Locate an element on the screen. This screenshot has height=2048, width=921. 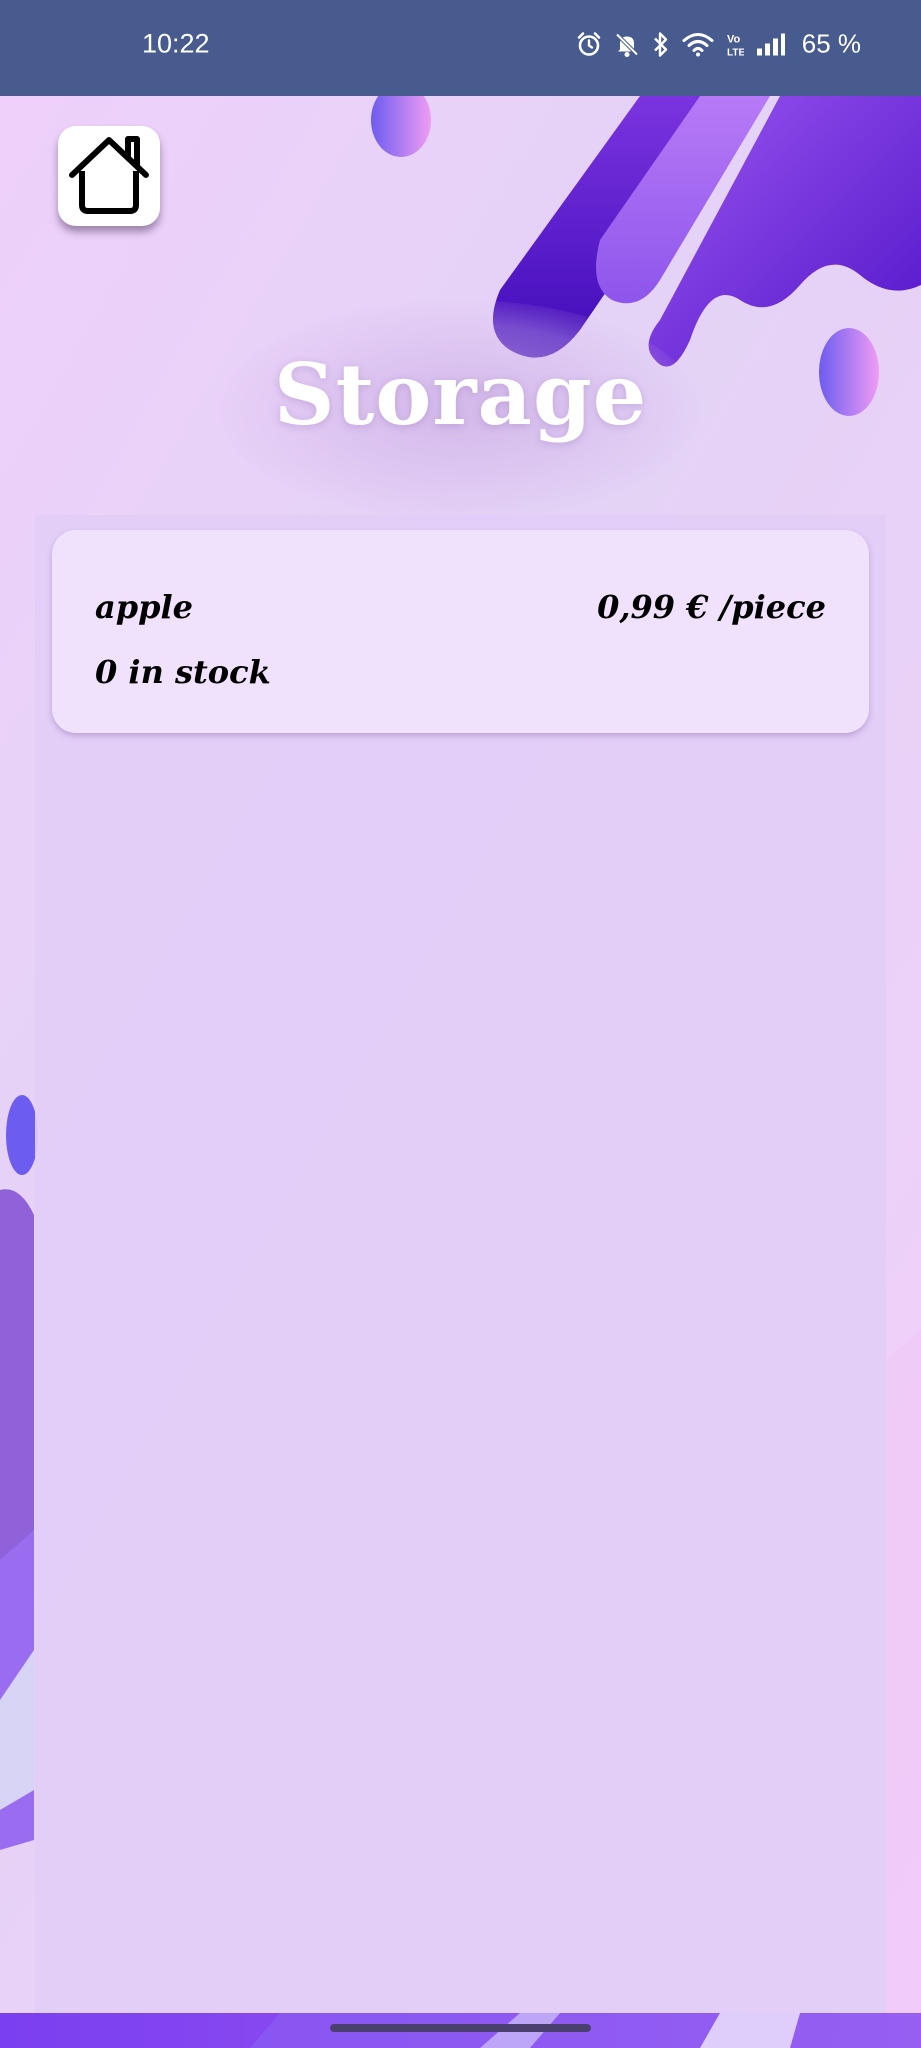
status-bar: 10:22 Vo LTE 65 % is located at coordinates (460, 48).